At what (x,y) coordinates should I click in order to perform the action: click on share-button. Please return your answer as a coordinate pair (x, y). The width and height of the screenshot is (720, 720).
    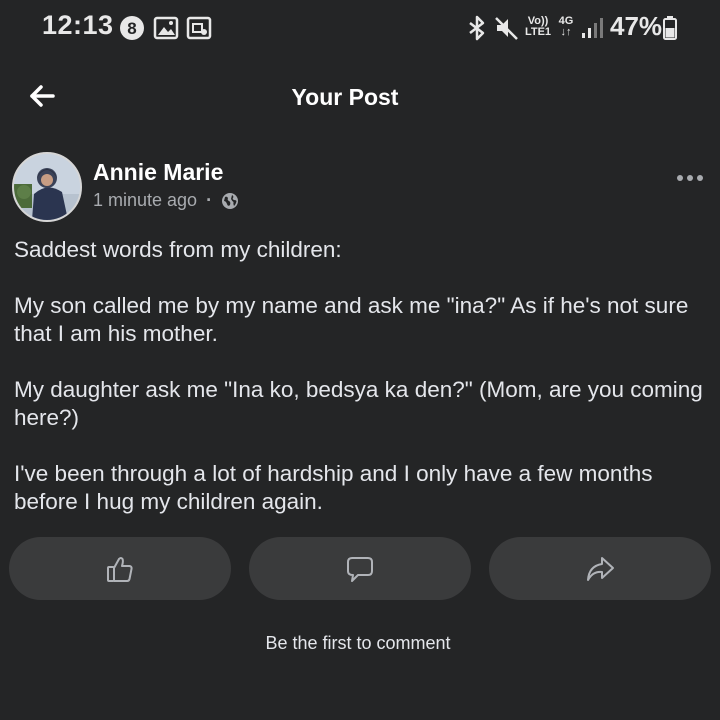
    Looking at the image, I should click on (600, 568).